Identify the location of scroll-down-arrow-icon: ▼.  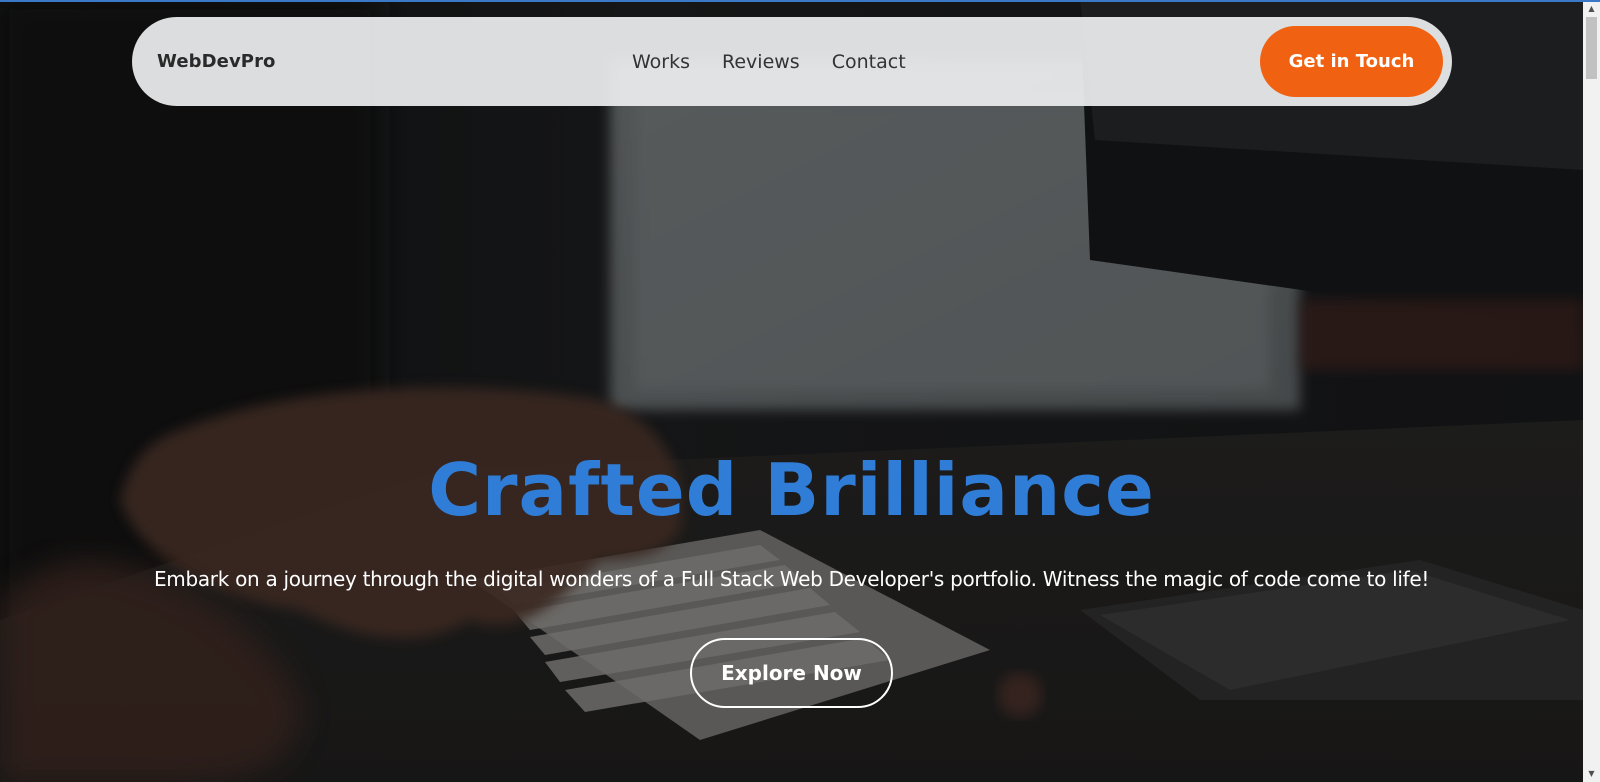
(1591, 773).